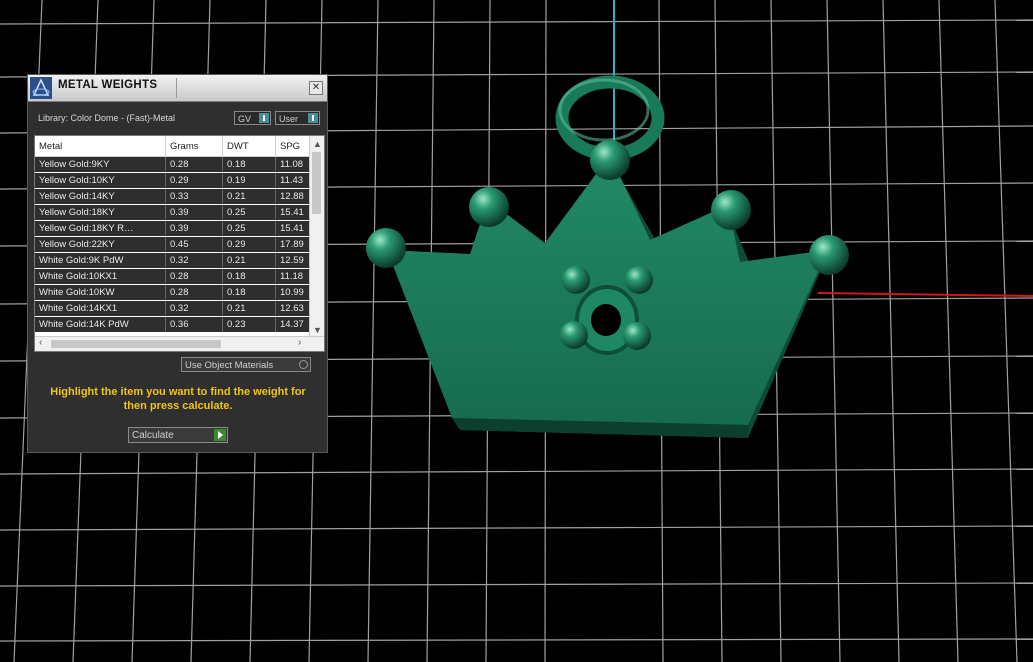  What do you see at coordinates (316, 183) in the screenshot?
I see `vertical-scroll-thumb` at bounding box center [316, 183].